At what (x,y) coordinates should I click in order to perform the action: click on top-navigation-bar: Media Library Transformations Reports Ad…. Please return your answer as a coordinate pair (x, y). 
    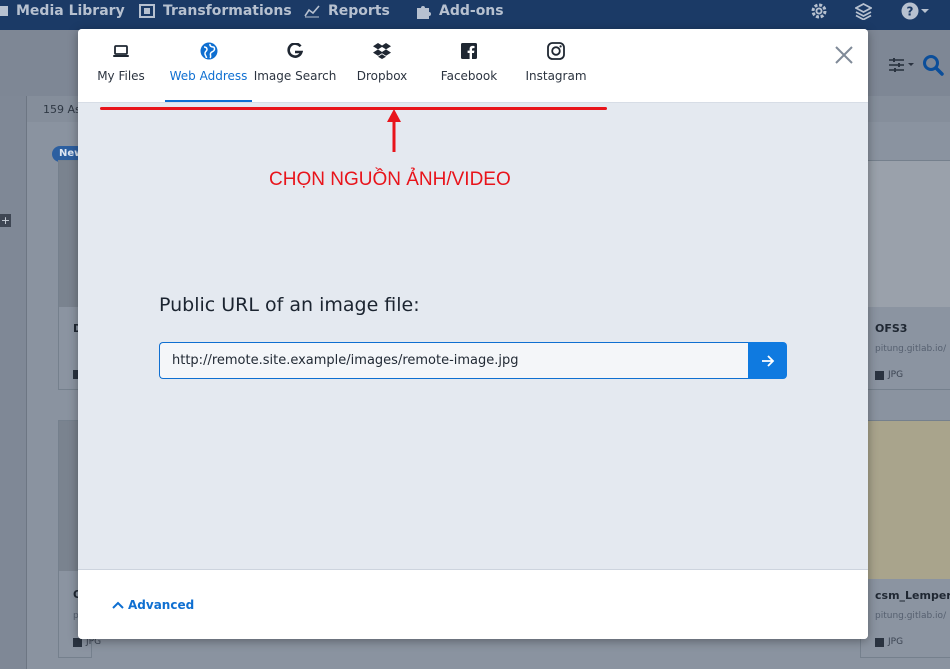
    Looking at the image, I should click on (475, 15).